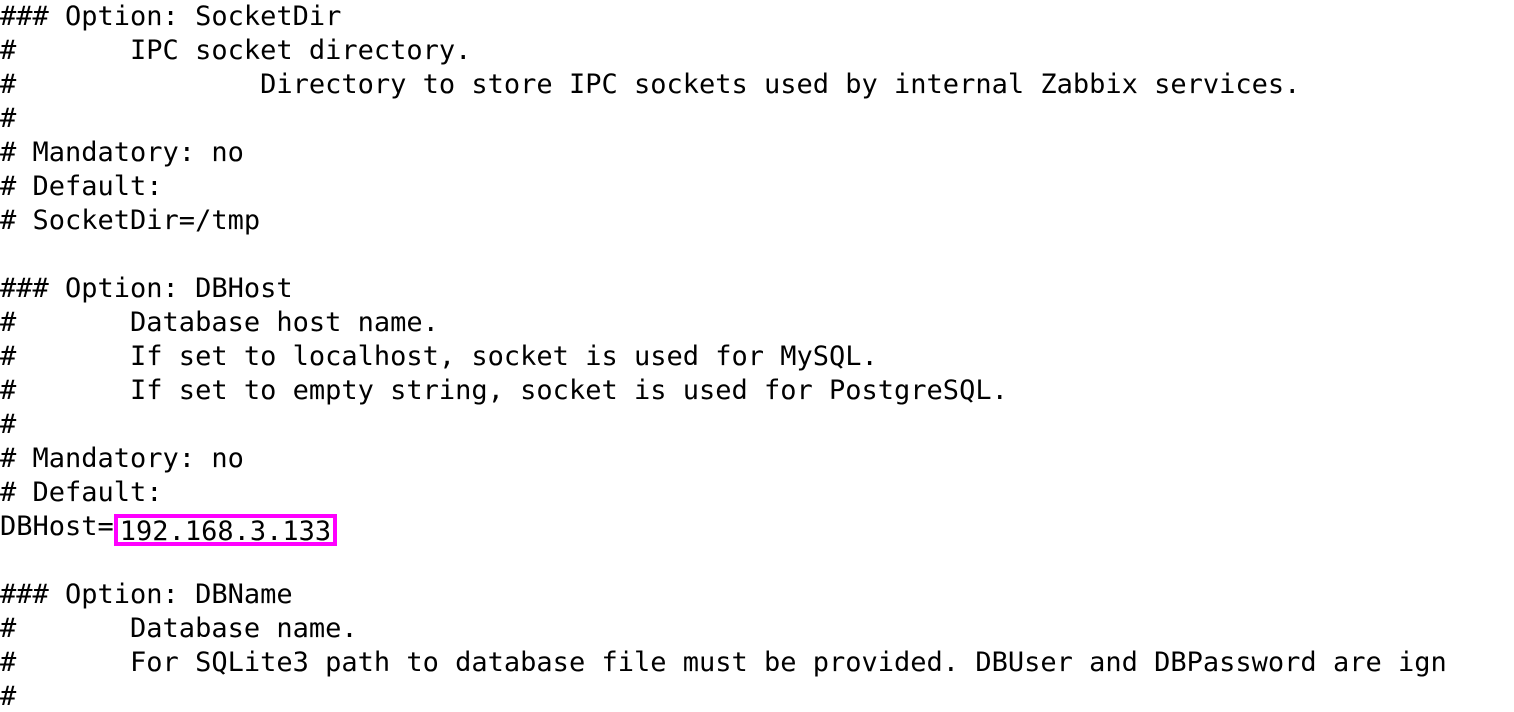  I want to click on config-line: # SocketDir=/tmp, so click(130, 220).